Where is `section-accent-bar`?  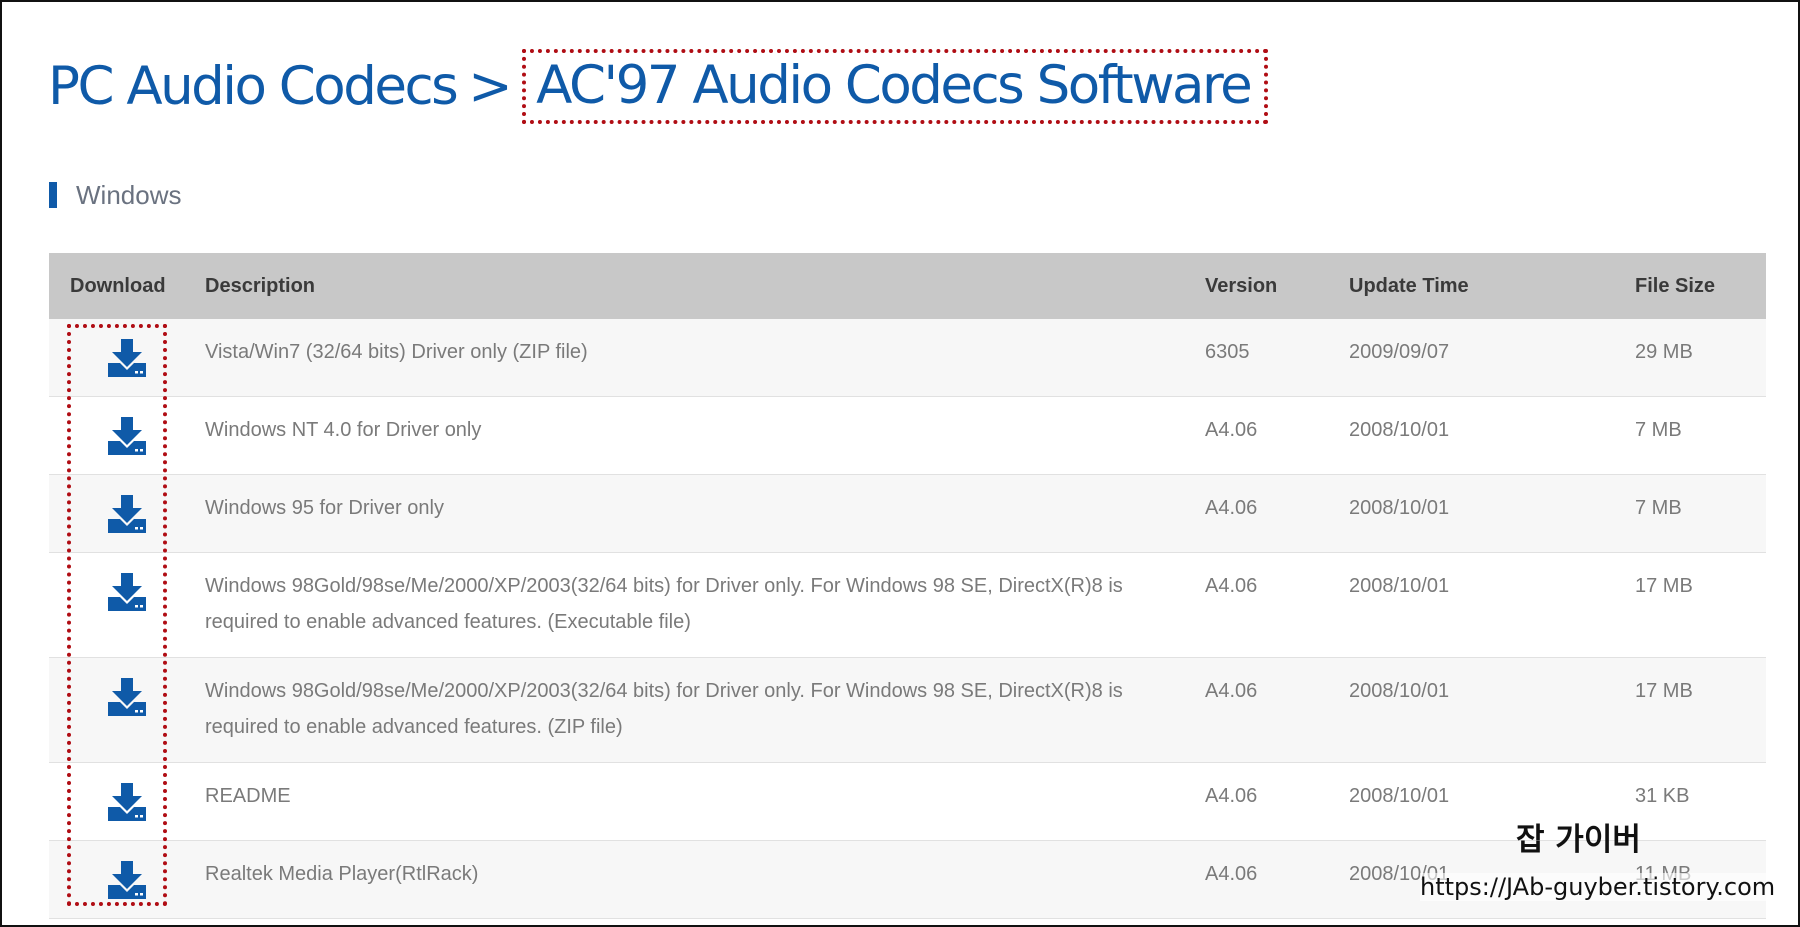 section-accent-bar is located at coordinates (53, 195).